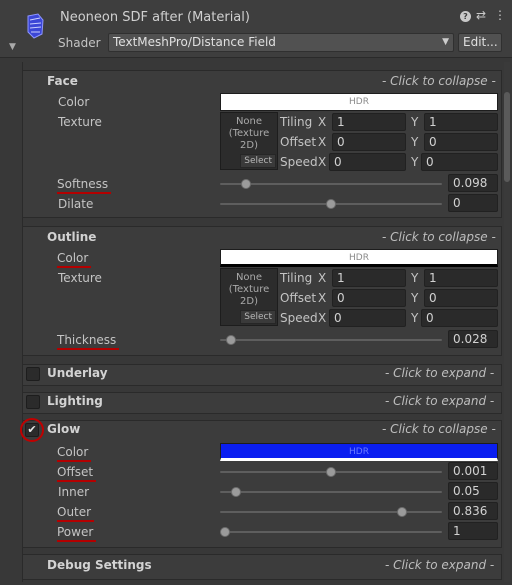 The image size is (512, 585). What do you see at coordinates (415, 278) in the screenshot?
I see `outline-tiling-y-label: Y` at bounding box center [415, 278].